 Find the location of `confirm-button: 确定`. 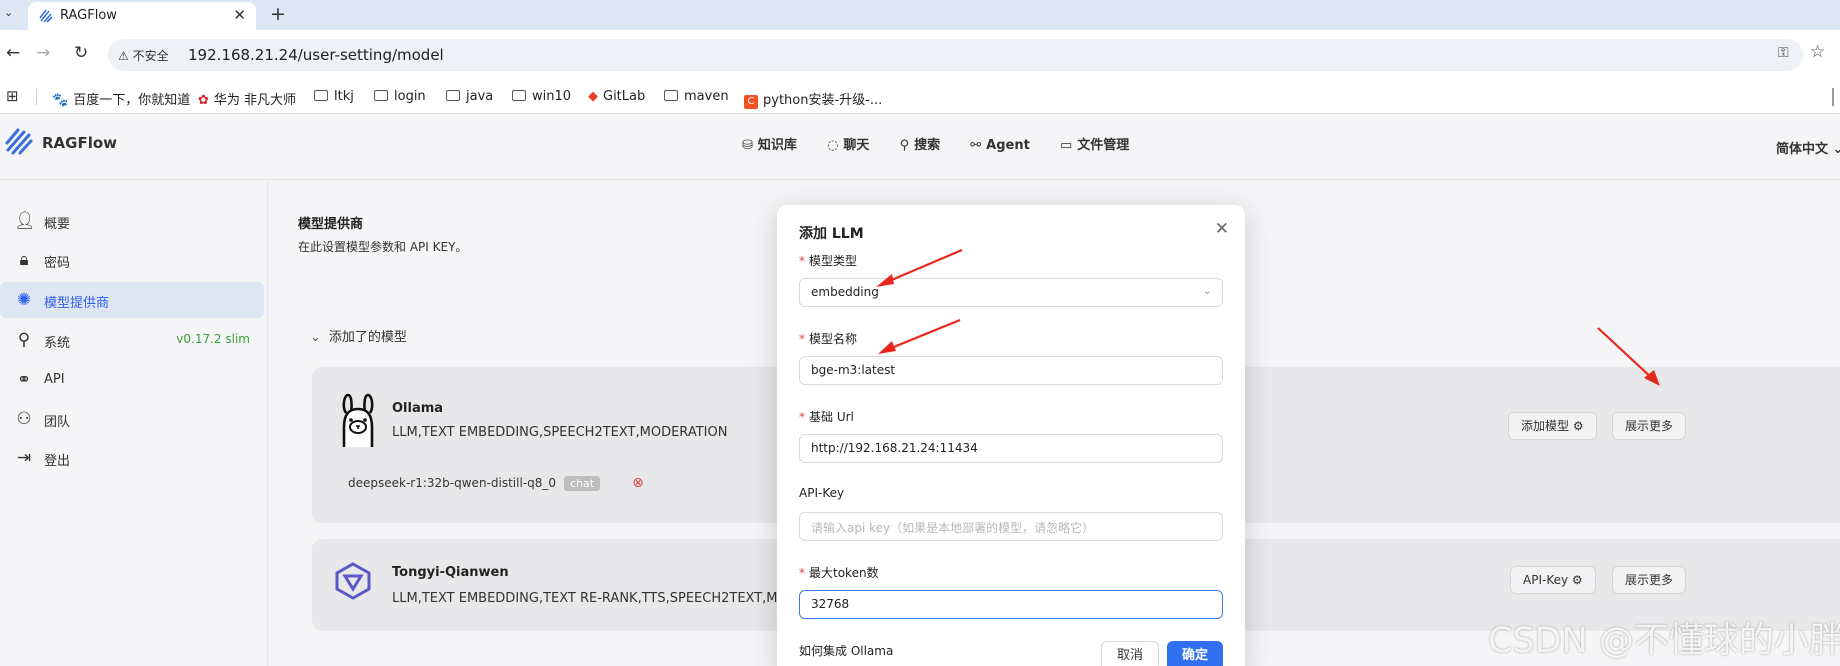

confirm-button: 确定 is located at coordinates (1195, 653).